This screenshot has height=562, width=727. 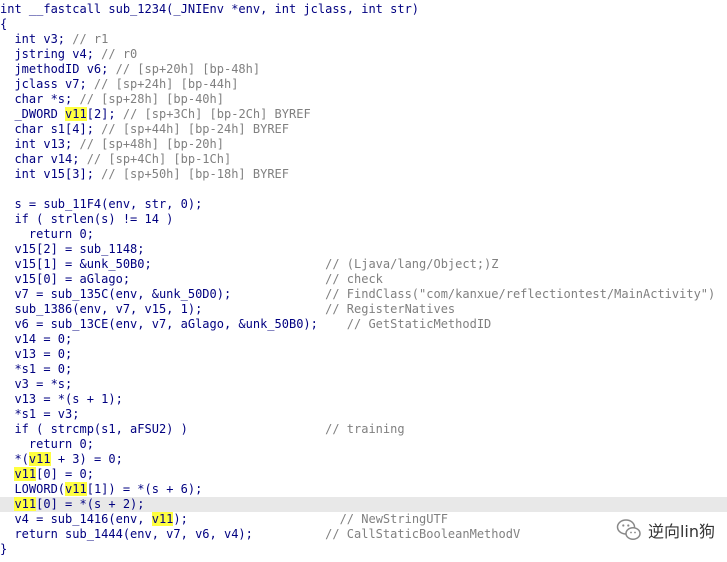 I want to click on wechat-icon, so click(x=628, y=529).